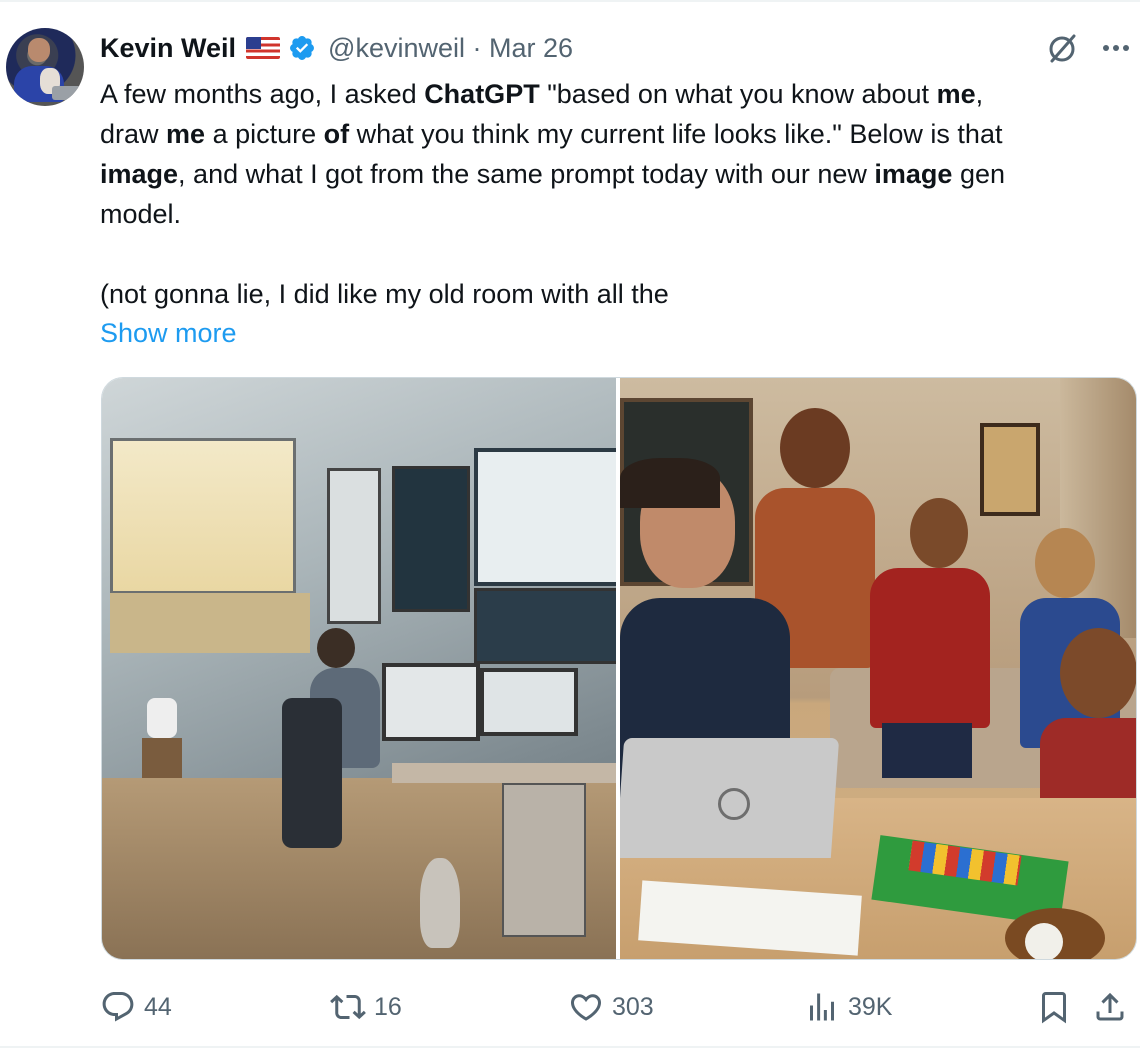 This screenshot has width=1140, height=1053. I want to click on tweet-header: Kevin Weil @kevinweil · Mar 26, so click(336, 48).